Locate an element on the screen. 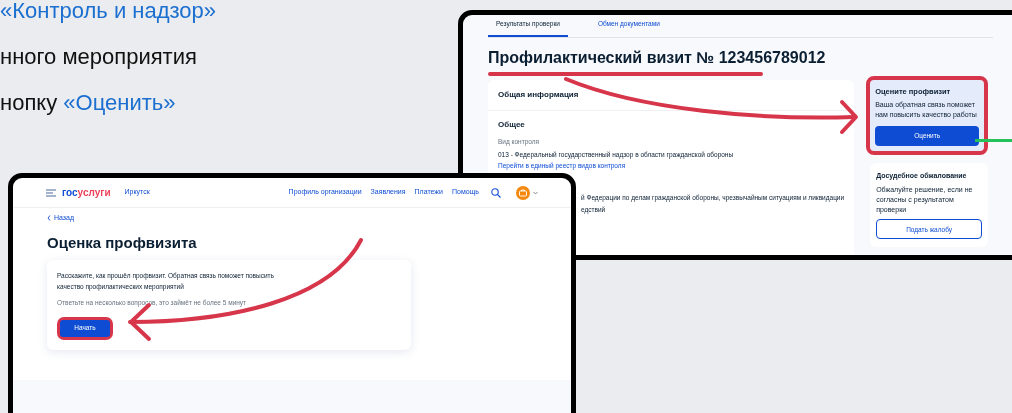 This screenshot has height=413, width=1012. page-title: Оценка профвизита is located at coordinates (122, 242).